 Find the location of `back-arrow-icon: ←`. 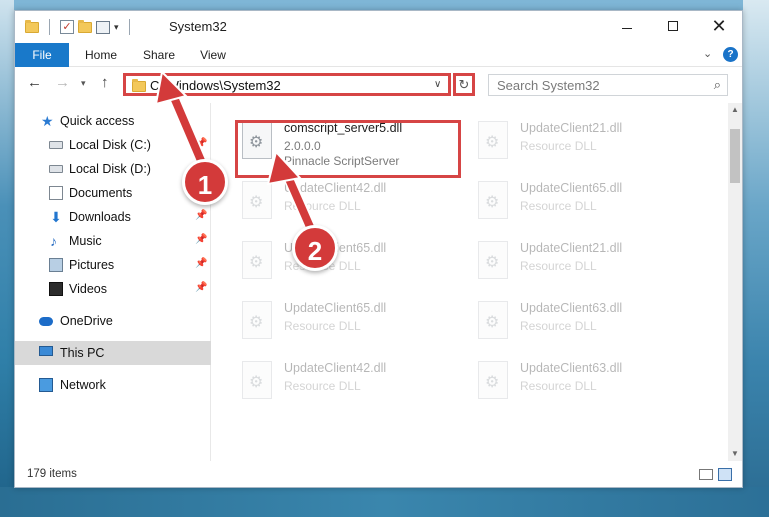

back-arrow-icon: ← is located at coordinates (34, 82).